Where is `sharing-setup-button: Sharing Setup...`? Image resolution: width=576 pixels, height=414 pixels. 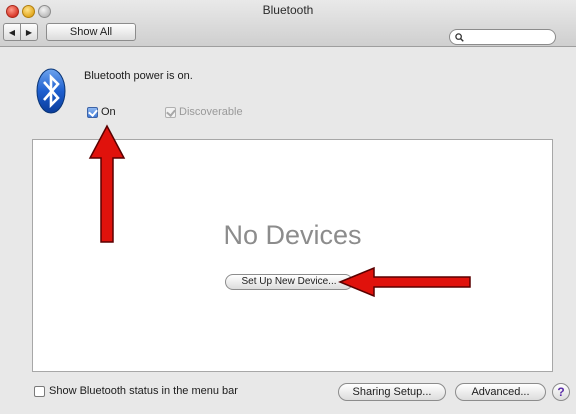 sharing-setup-button: Sharing Setup... is located at coordinates (392, 392).